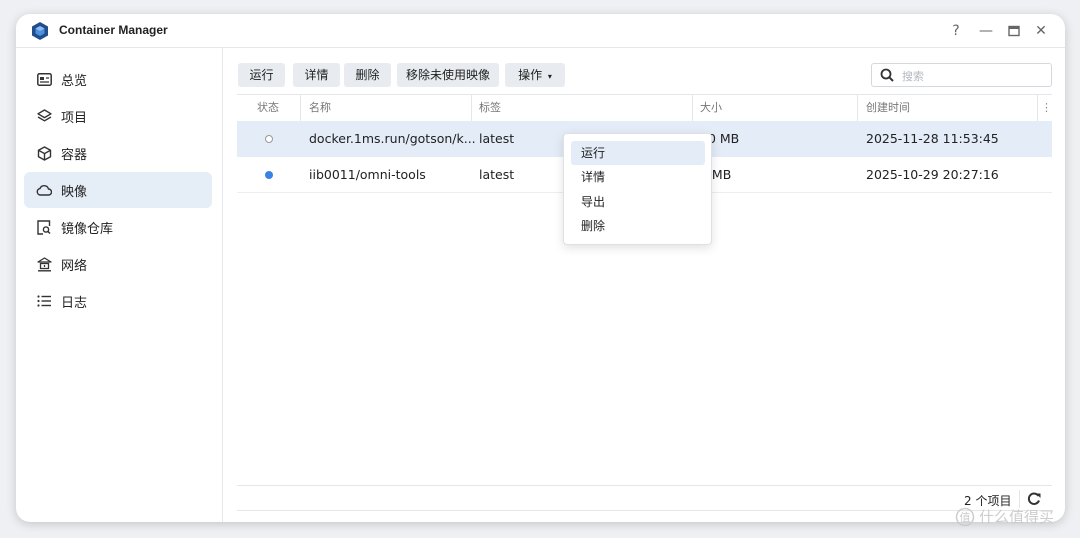 The image size is (1080, 538). I want to click on details-button: 详情, so click(316, 75).